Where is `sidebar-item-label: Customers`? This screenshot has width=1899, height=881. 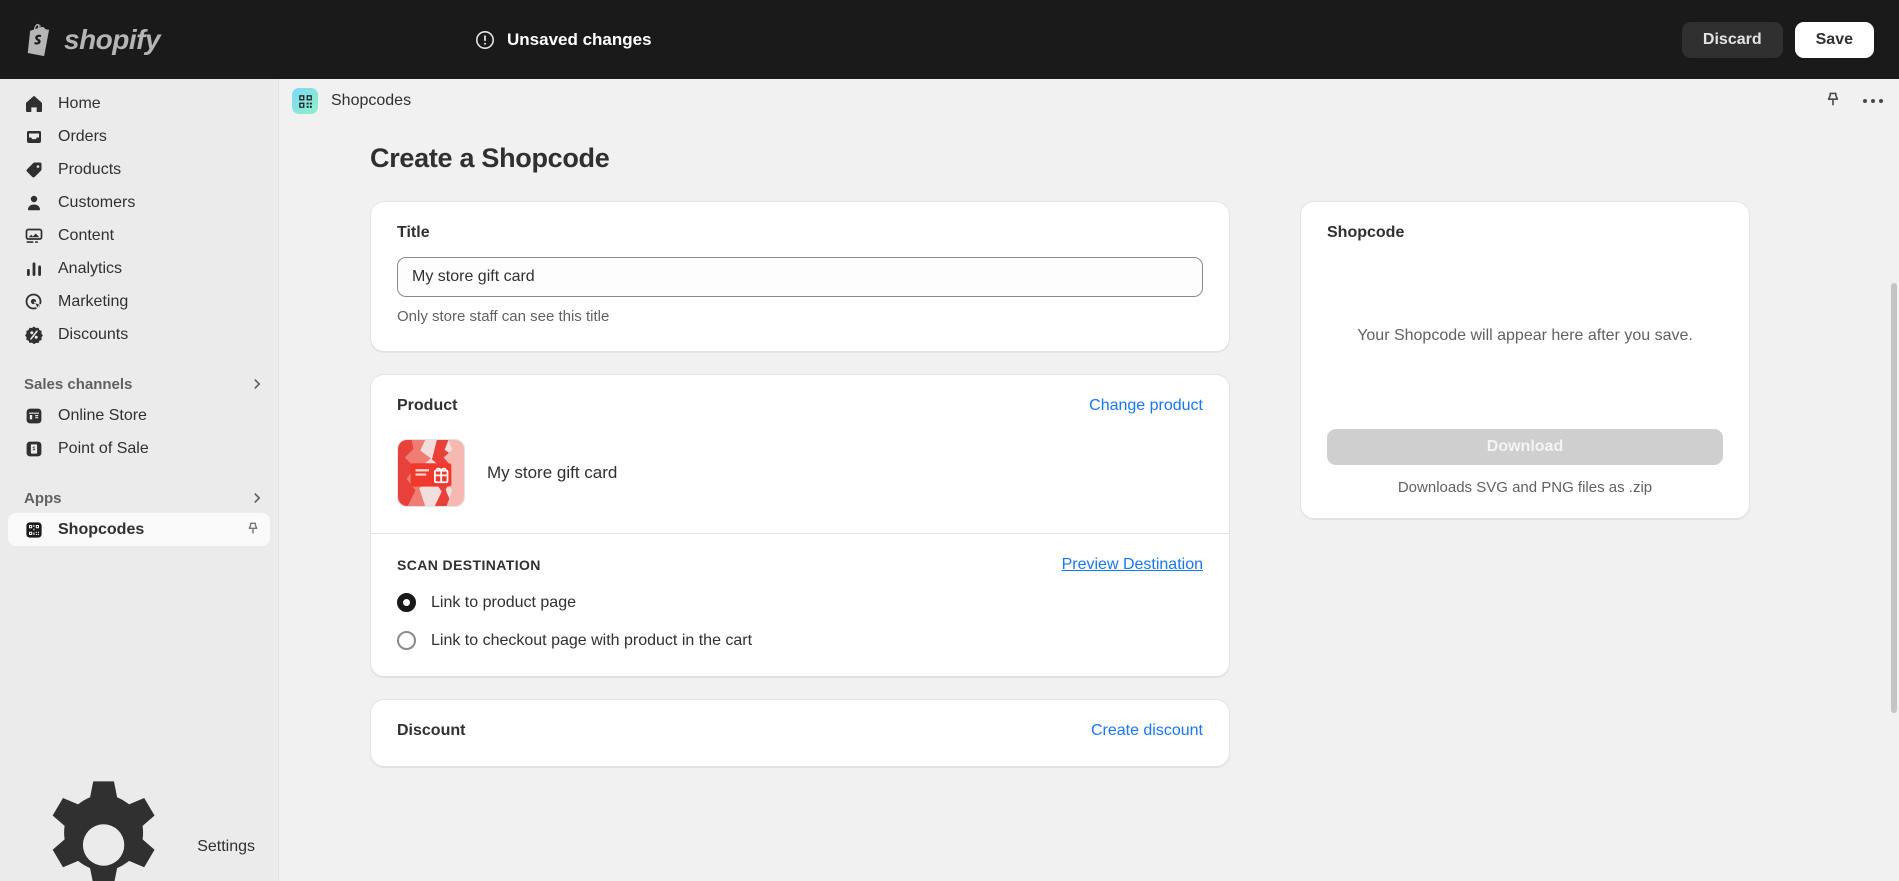 sidebar-item-label: Customers is located at coordinates (97, 202).